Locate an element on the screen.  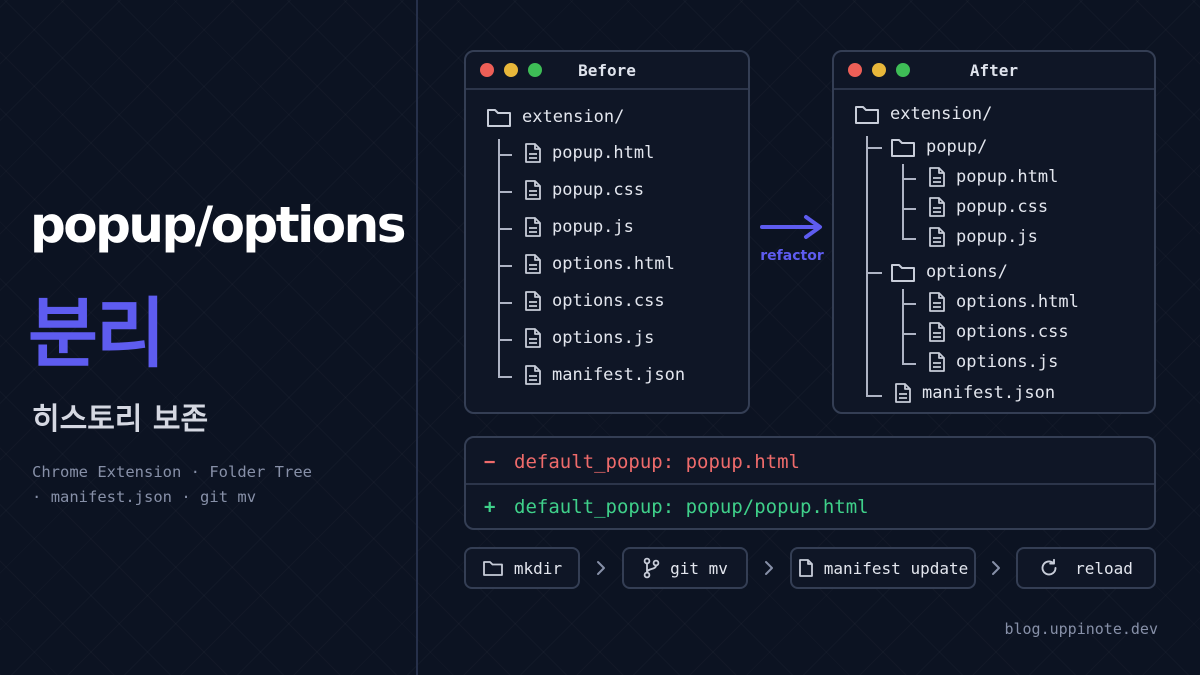
diff-plus-sign: + is located at coordinates (490, 507).